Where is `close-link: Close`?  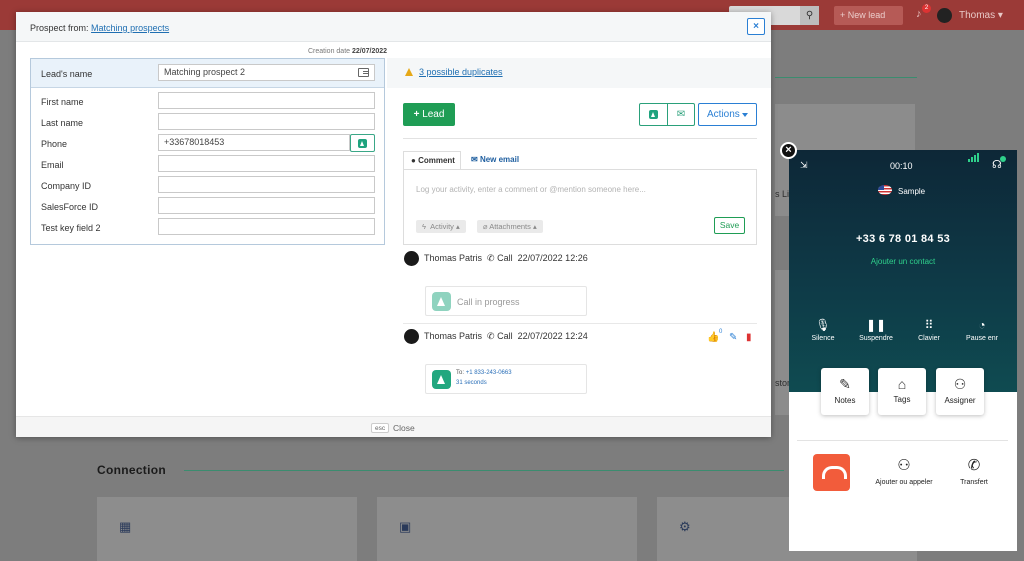
close-link: Close is located at coordinates (404, 428).